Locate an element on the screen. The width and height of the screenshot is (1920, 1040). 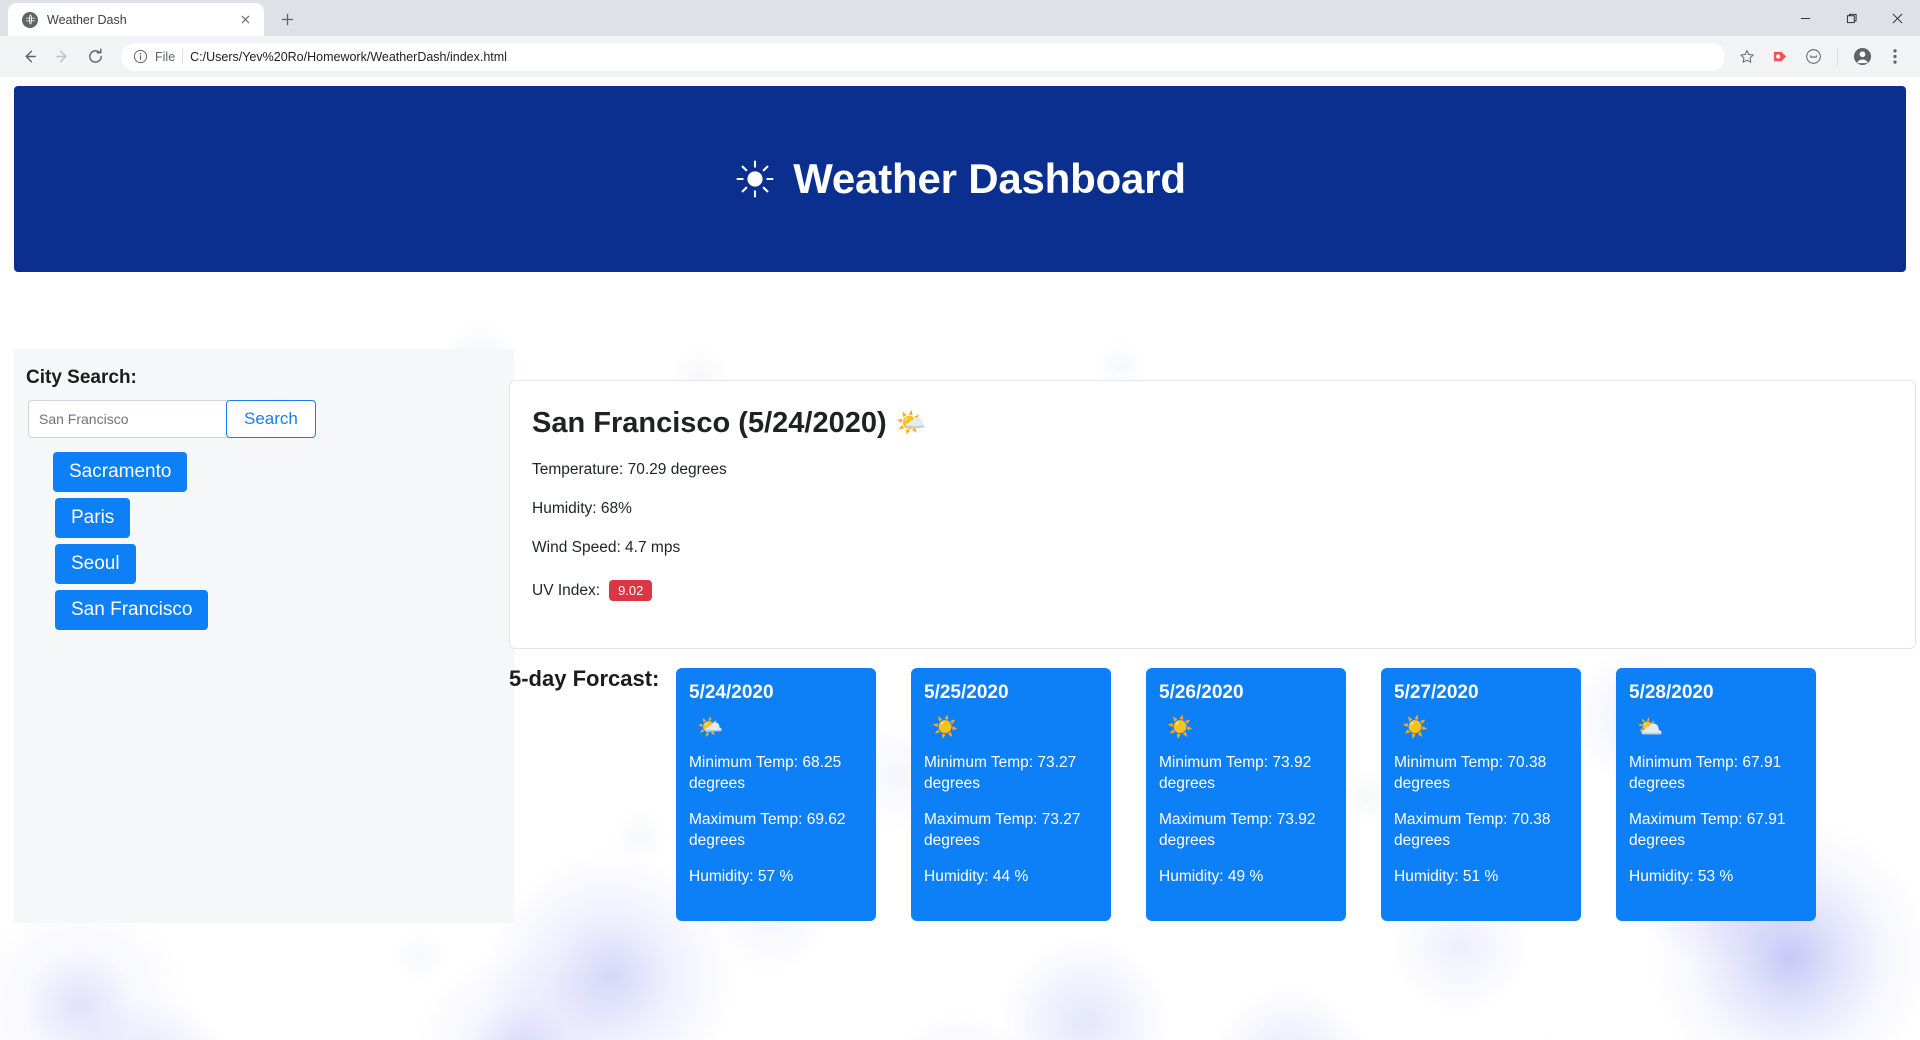
forecast-humidity: Humidity: 57 % is located at coordinates (741, 876).